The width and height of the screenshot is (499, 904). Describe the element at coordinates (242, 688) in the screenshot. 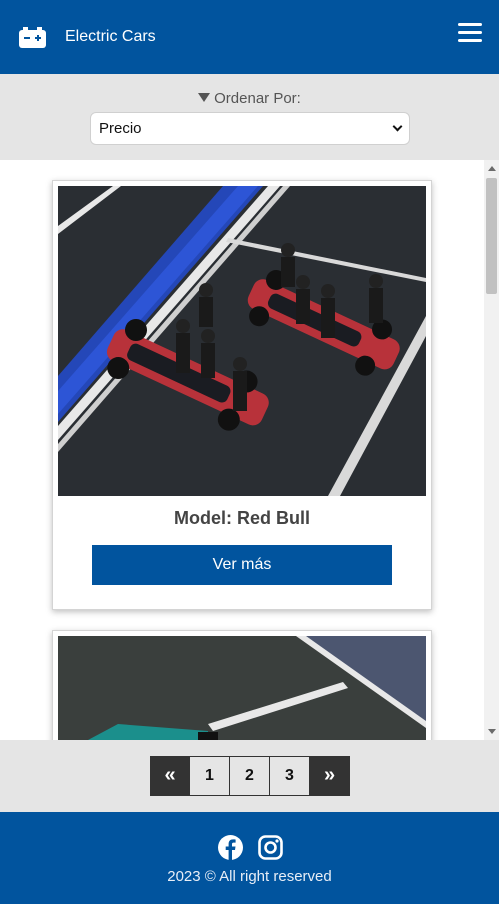

I see `car-image` at that location.